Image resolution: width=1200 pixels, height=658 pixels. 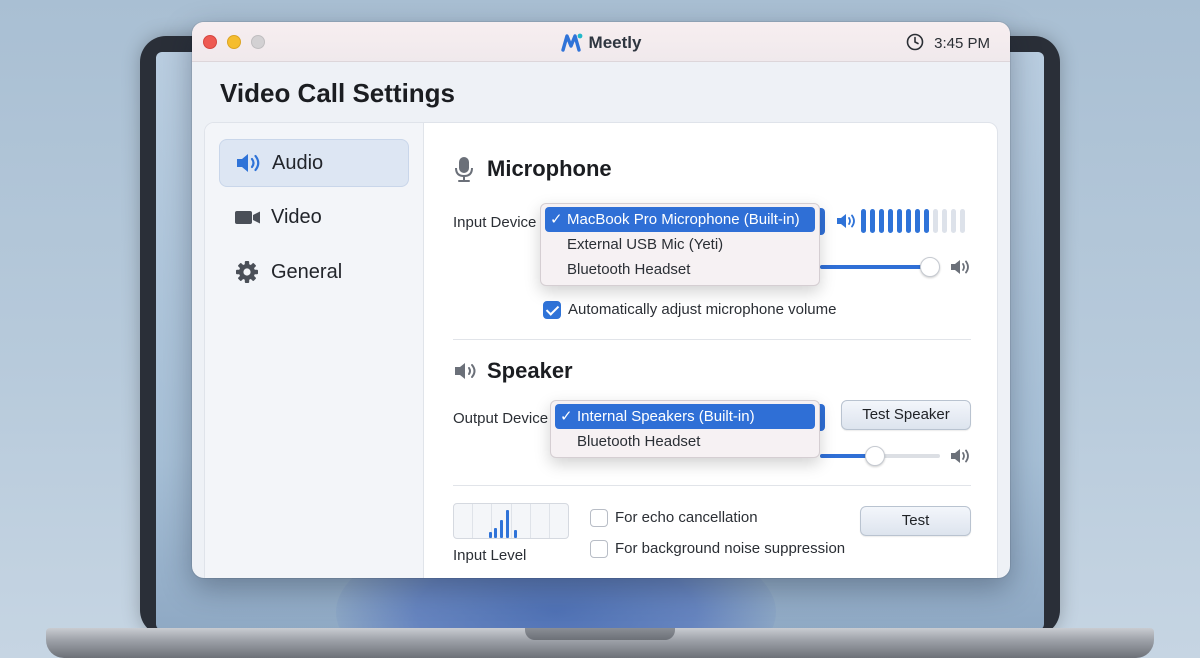 What do you see at coordinates (296, 216) in the screenshot?
I see `sidebar-item-label: Video` at bounding box center [296, 216].